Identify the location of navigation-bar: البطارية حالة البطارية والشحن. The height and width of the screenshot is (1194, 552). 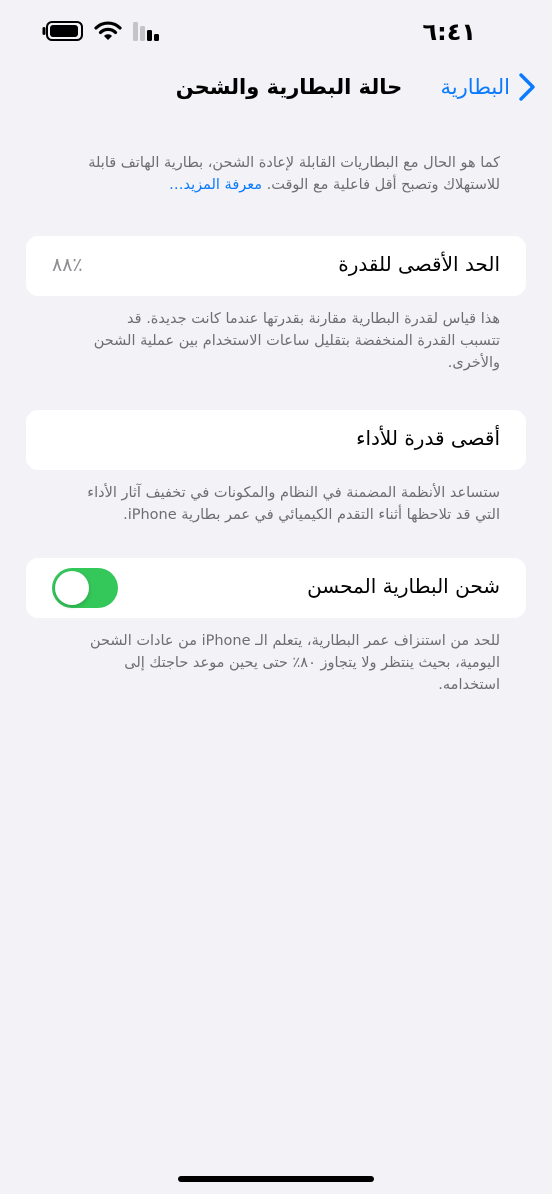
(276, 90).